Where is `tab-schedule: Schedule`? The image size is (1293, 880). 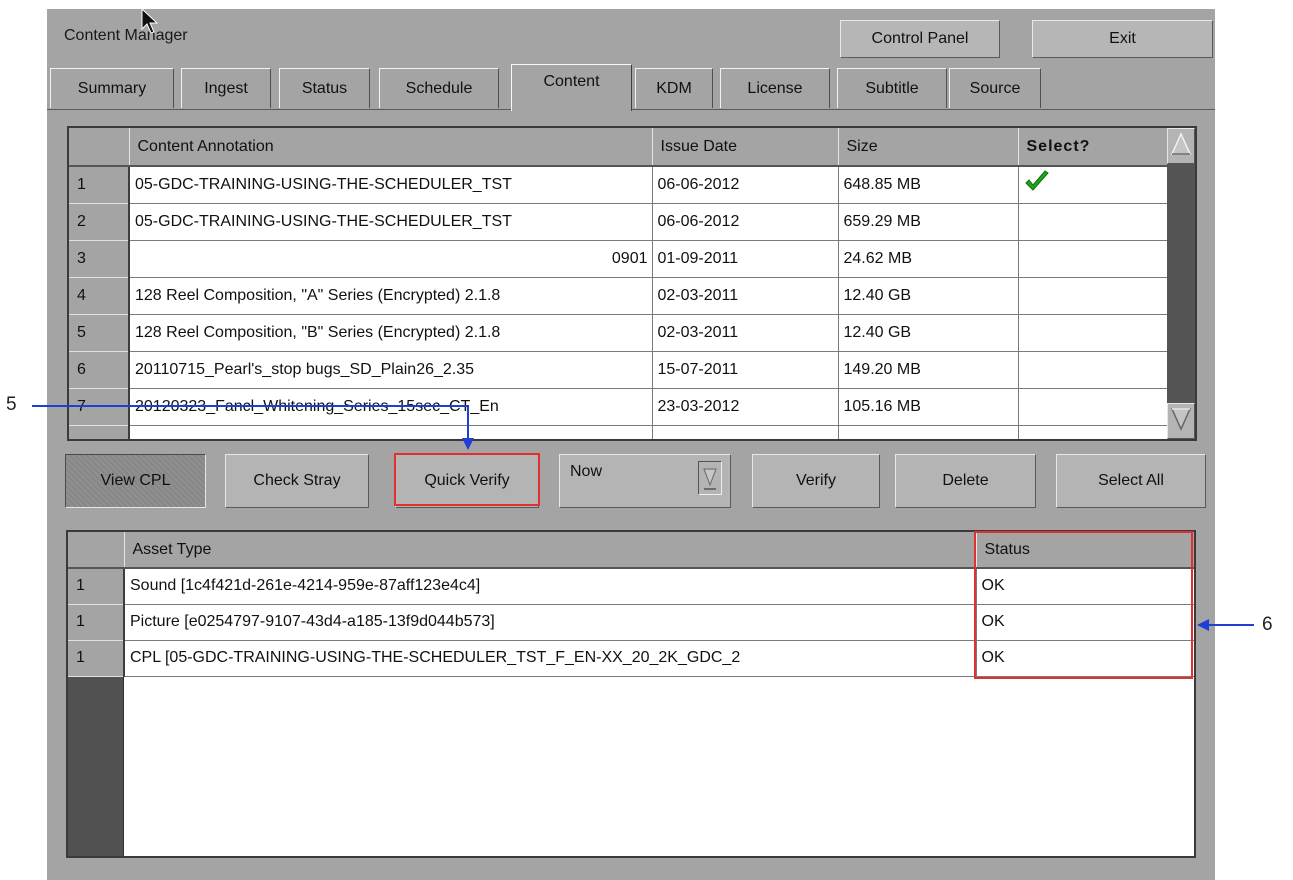
tab-schedule: Schedule is located at coordinates (439, 88).